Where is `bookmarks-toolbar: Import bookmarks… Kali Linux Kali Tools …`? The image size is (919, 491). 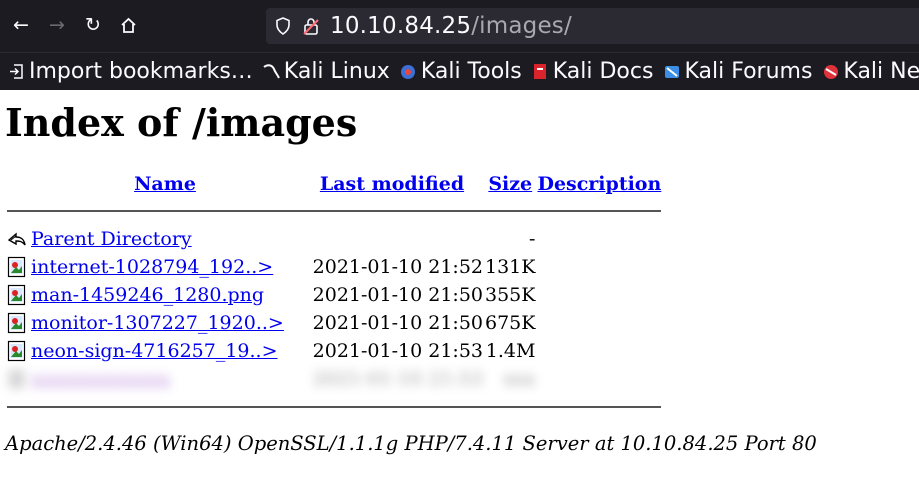 bookmarks-toolbar: Import bookmarks… Kali Linux Kali Tools … is located at coordinates (459, 71).